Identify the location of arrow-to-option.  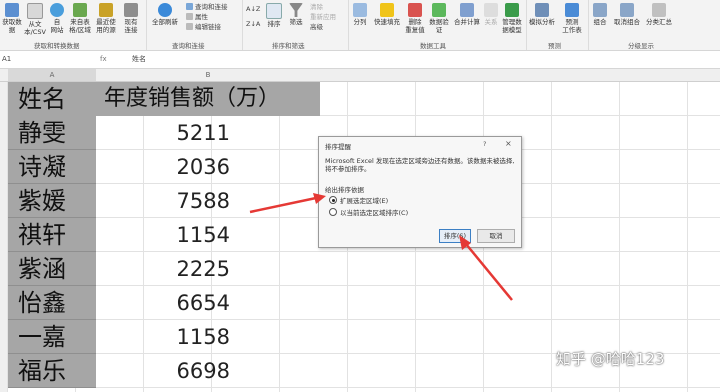
(283, 205).